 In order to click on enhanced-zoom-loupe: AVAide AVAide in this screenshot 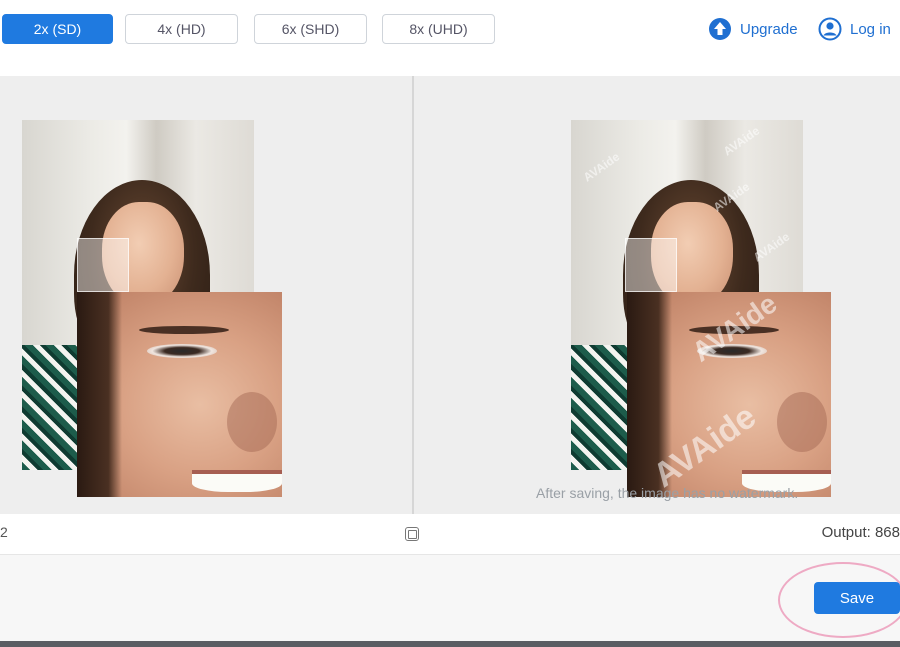, I will do `click(729, 394)`.